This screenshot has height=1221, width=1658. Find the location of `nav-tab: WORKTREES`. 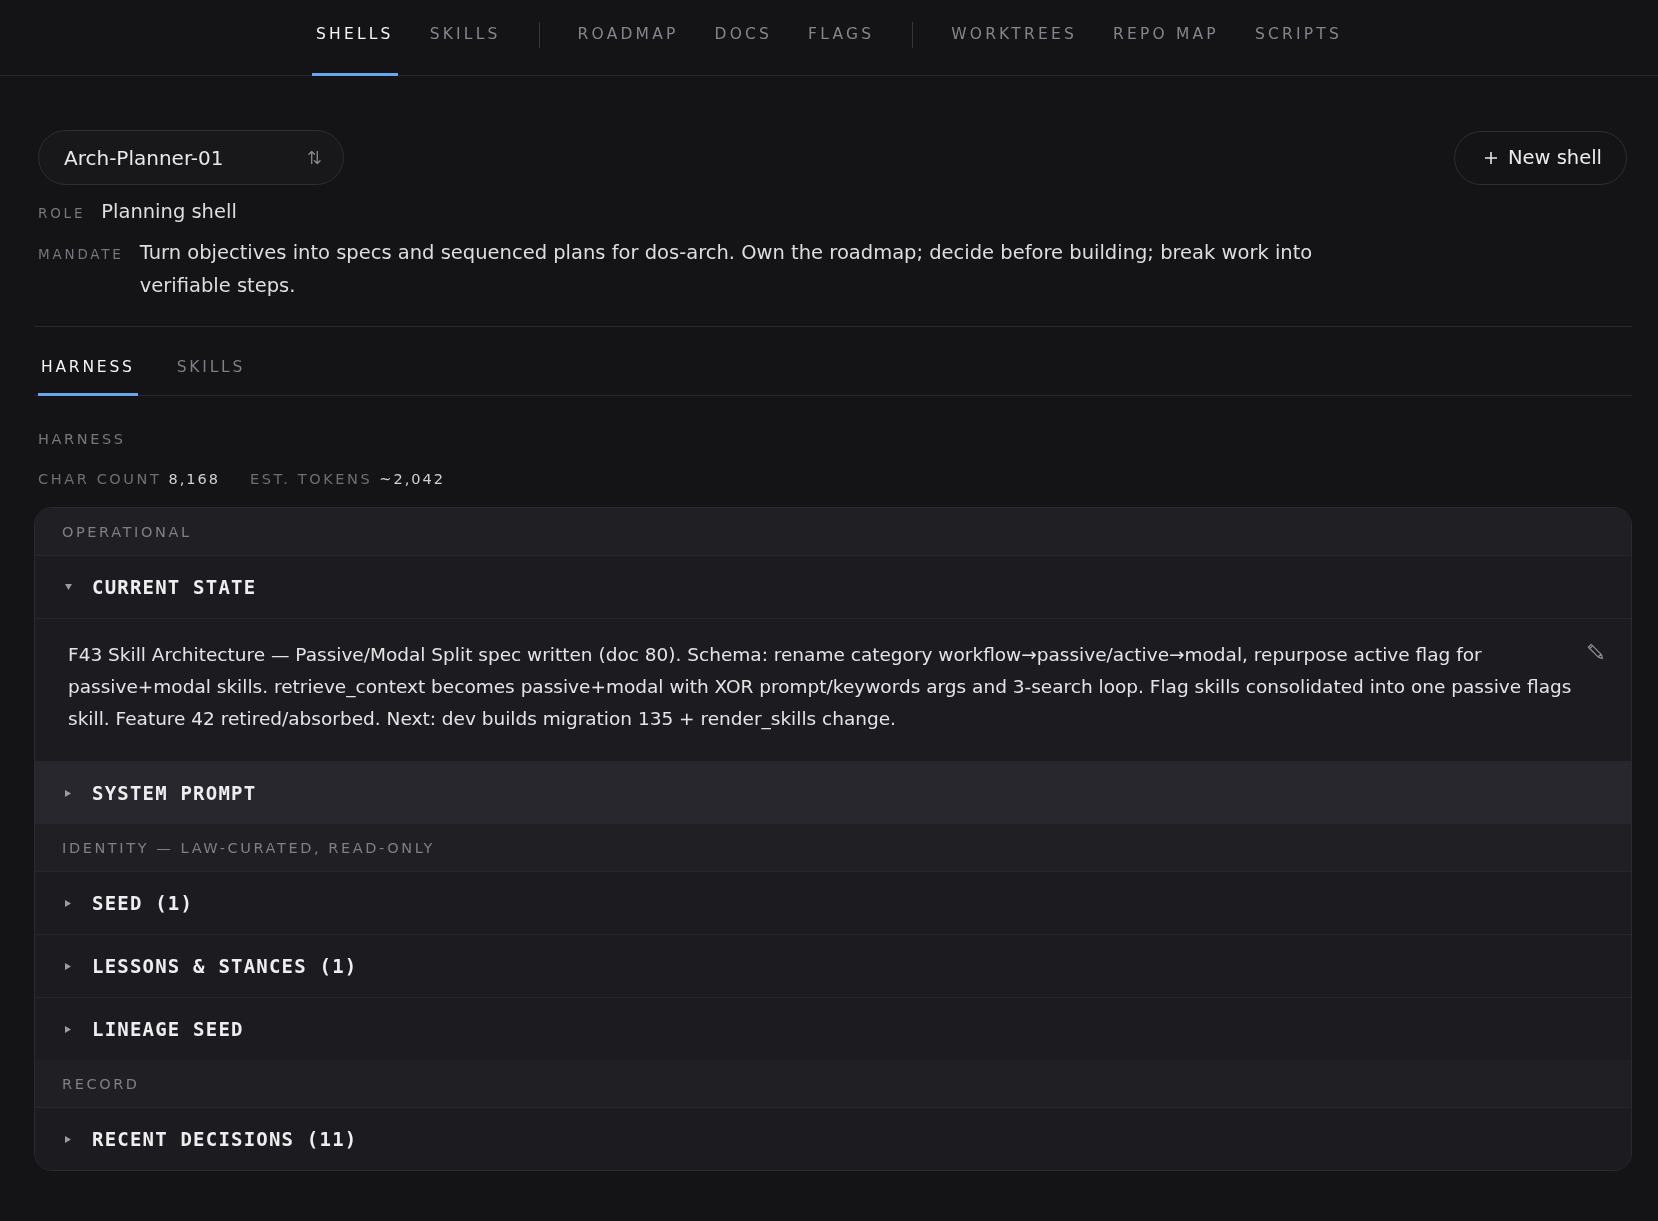

nav-tab: WORKTREES is located at coordinates (1014, 38).